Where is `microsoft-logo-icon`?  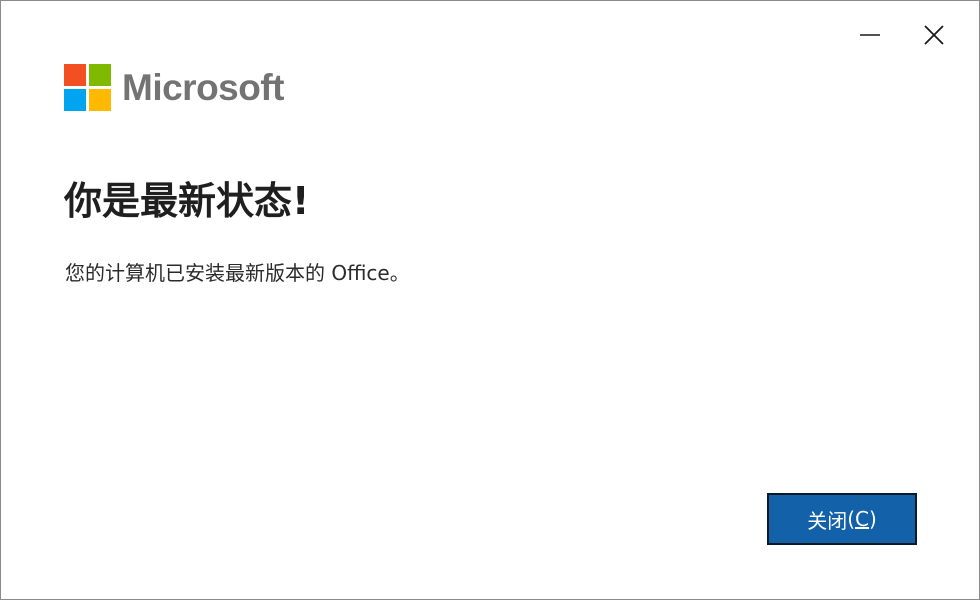
microsoft-logo-icon is located at coordinates (87, 87).